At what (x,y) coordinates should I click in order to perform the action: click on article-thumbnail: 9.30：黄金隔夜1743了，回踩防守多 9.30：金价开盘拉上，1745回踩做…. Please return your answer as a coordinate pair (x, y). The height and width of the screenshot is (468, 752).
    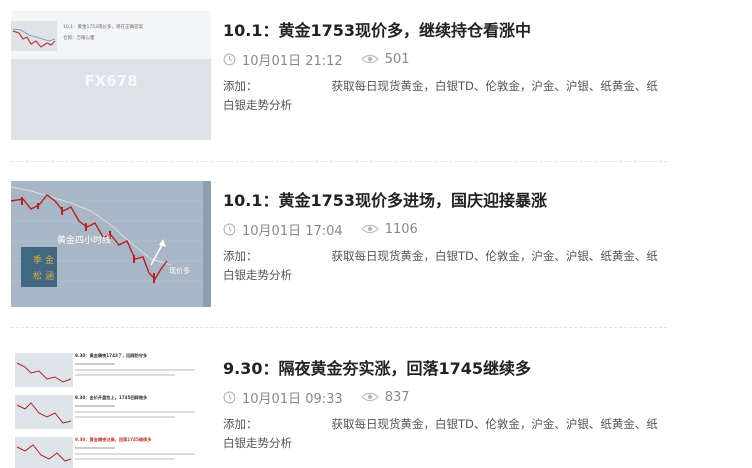
    Looking at the image, I should click on (111, 408).